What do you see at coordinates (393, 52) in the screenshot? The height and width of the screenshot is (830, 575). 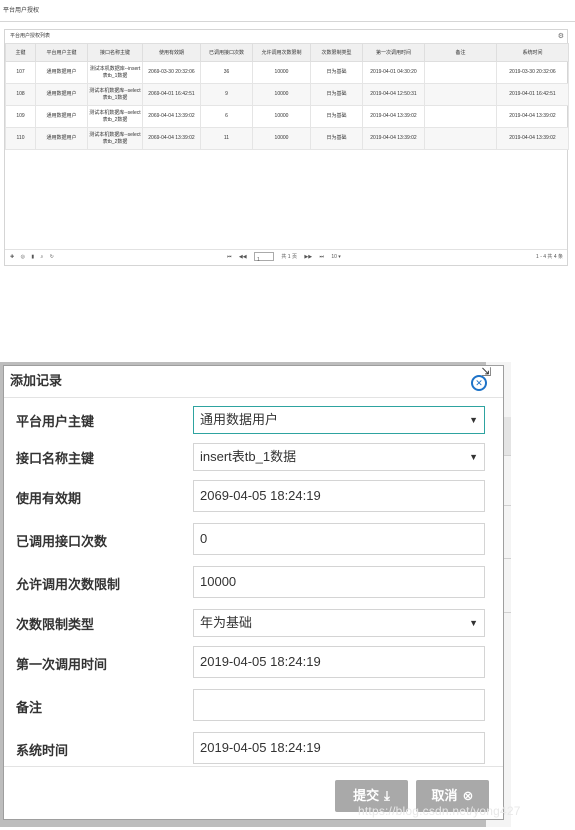 I see `grid-column-header: 第一次调用时间` at bounding box center [393, 52].